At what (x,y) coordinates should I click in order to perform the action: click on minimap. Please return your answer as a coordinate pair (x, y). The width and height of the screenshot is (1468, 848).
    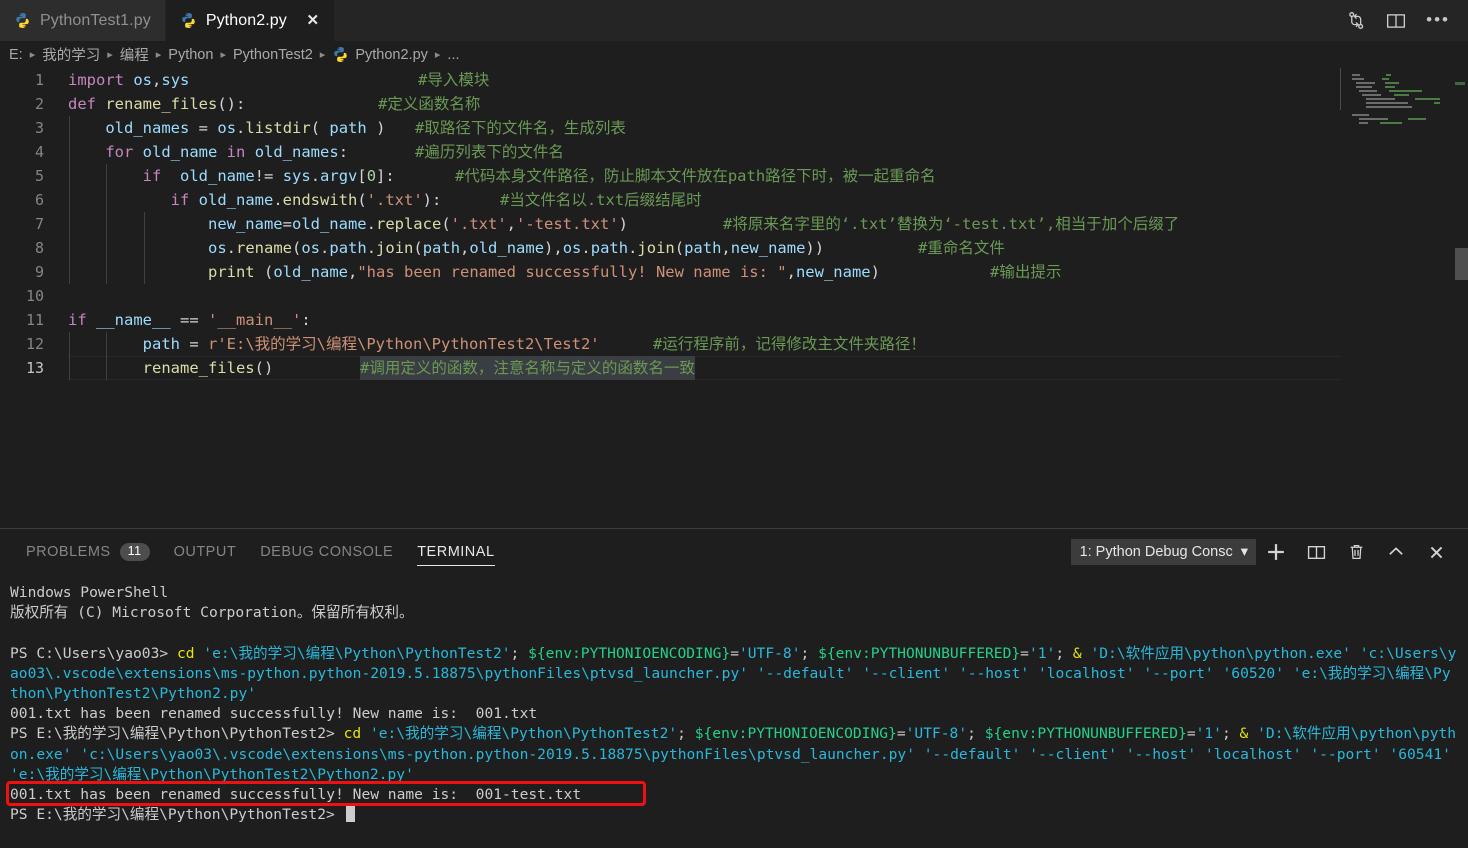
    Looking at the image, I should click on (1397, 298).